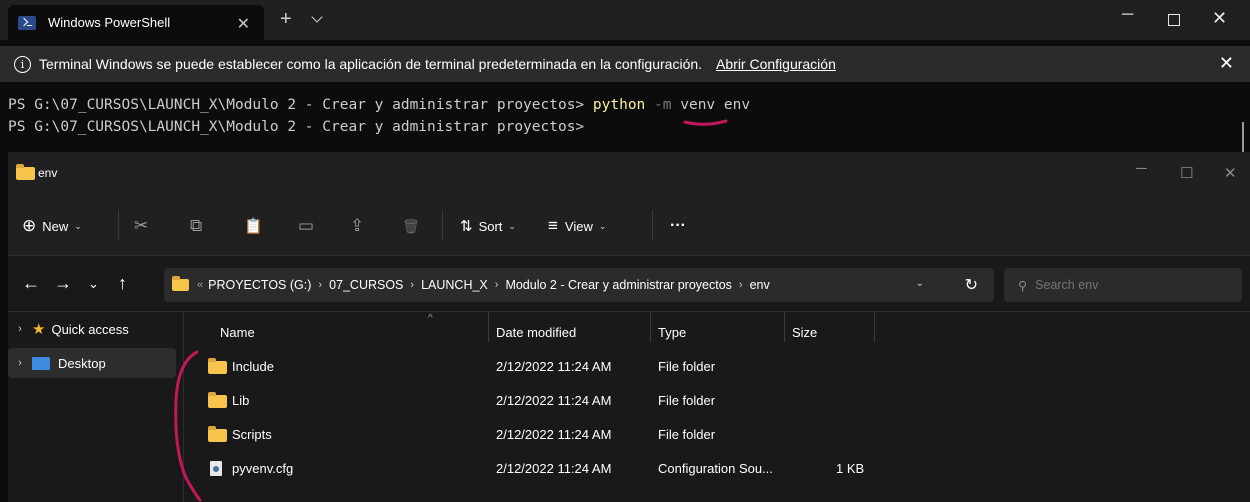  I want to click on refresh-icon: ↻, so click(971, 285).